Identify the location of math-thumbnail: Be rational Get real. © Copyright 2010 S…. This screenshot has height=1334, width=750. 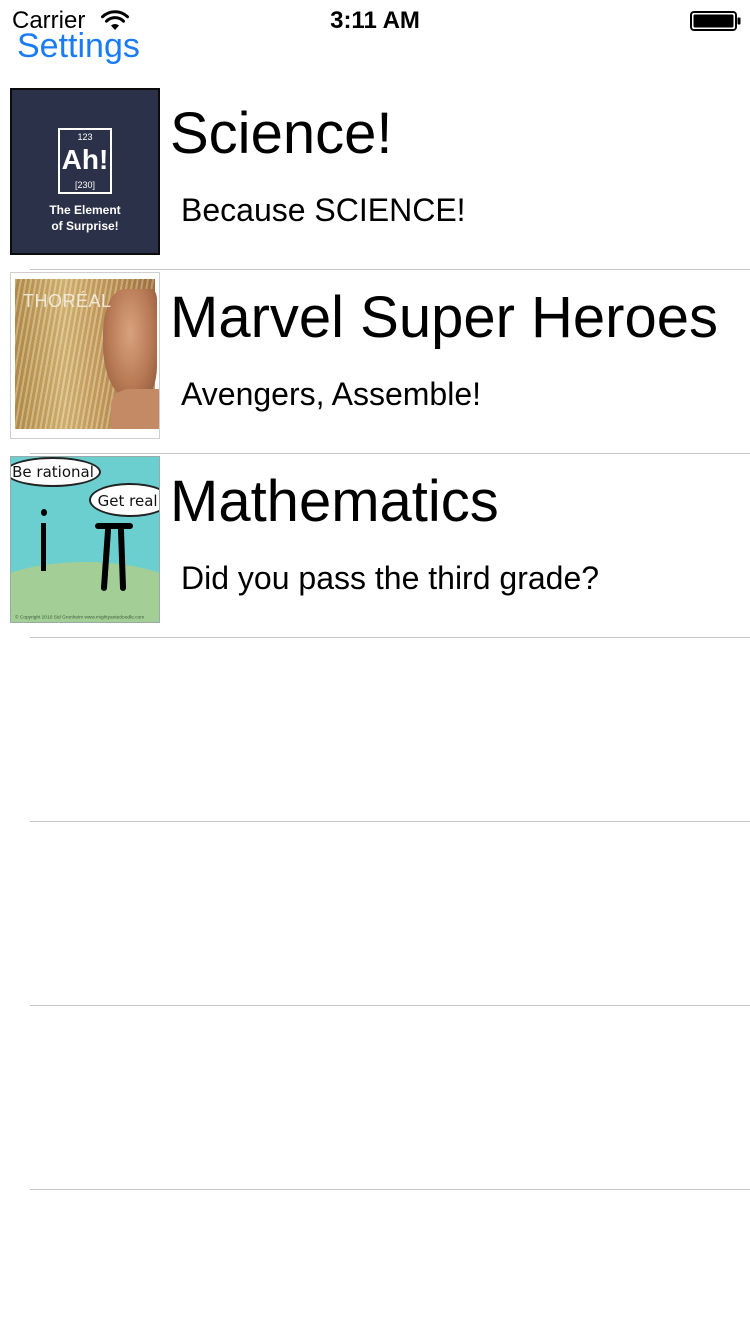
(85, 539).